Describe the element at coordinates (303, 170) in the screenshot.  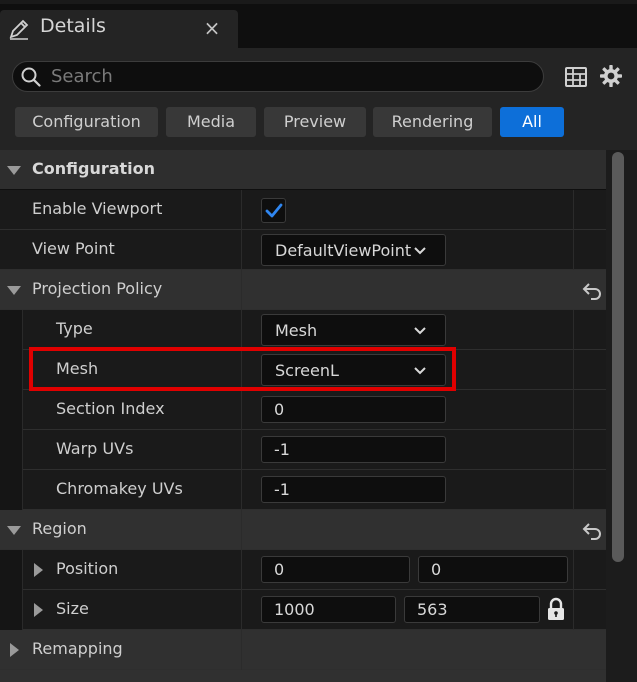
I see `section-configuration: Configuration` at that location.